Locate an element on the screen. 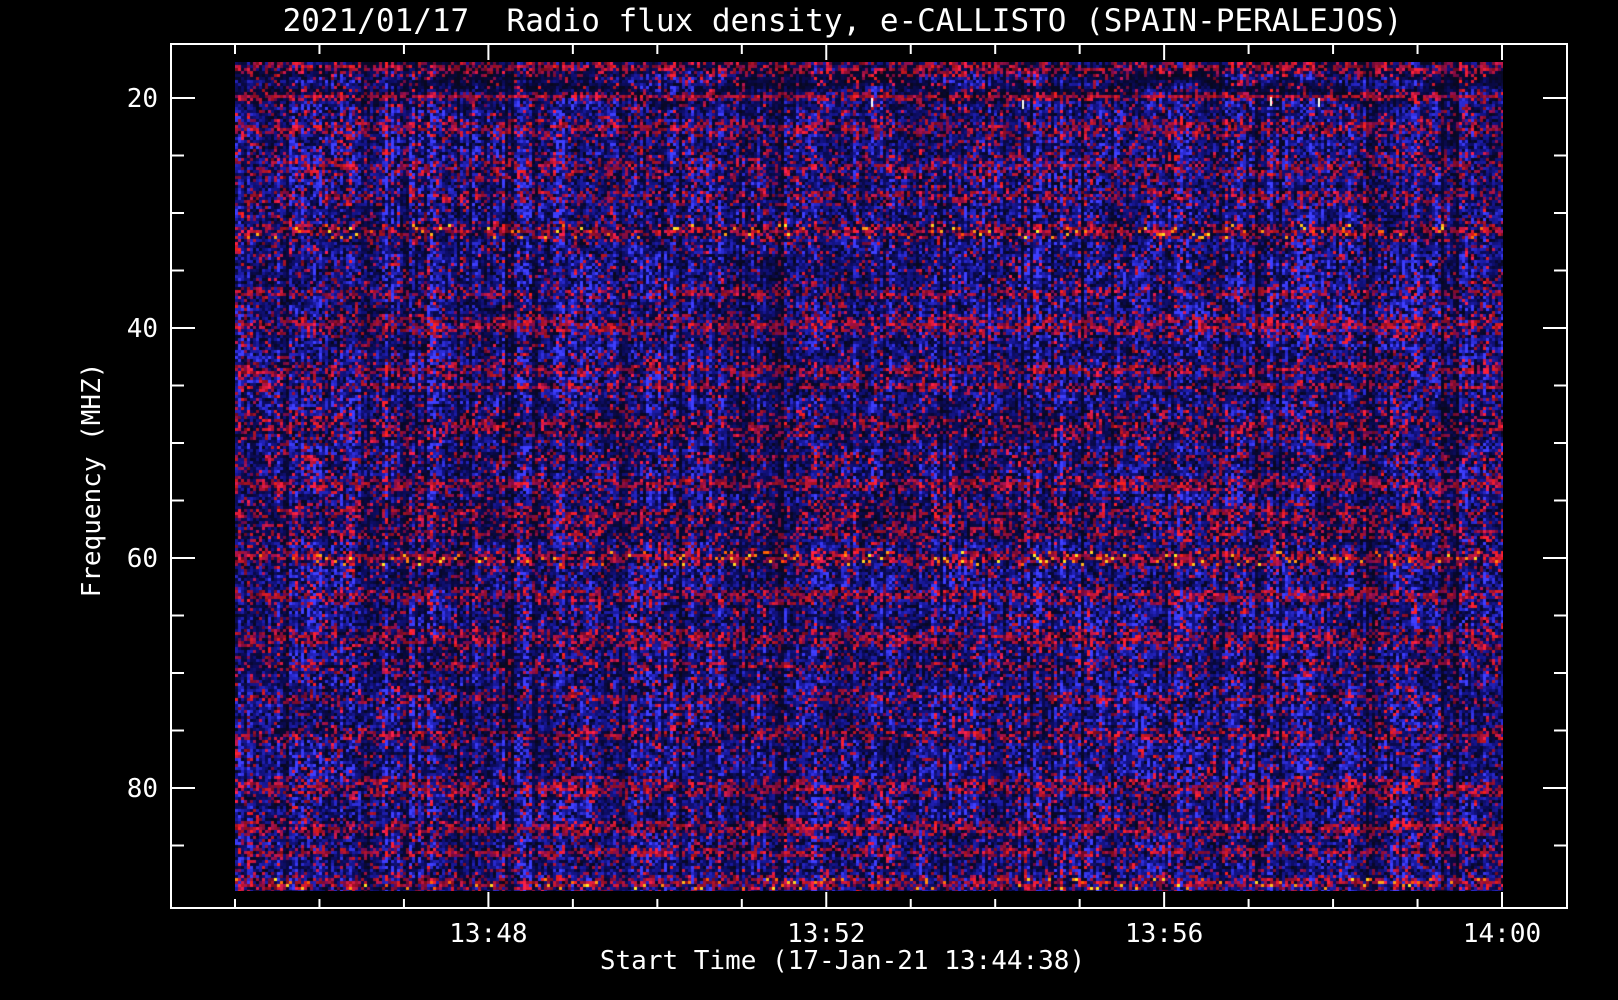 This screenshot has height=1000, width=1618. x-tick-label-1348: 13:48 is located at coordinates (488, 934).